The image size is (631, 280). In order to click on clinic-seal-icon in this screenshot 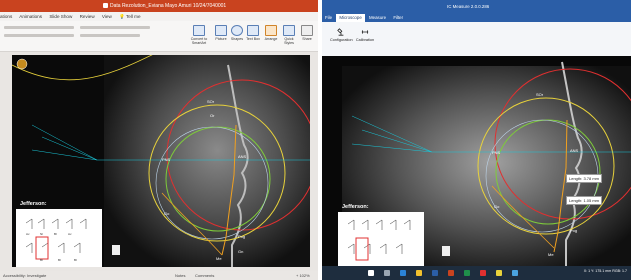, I will do `click(22, 64)`.